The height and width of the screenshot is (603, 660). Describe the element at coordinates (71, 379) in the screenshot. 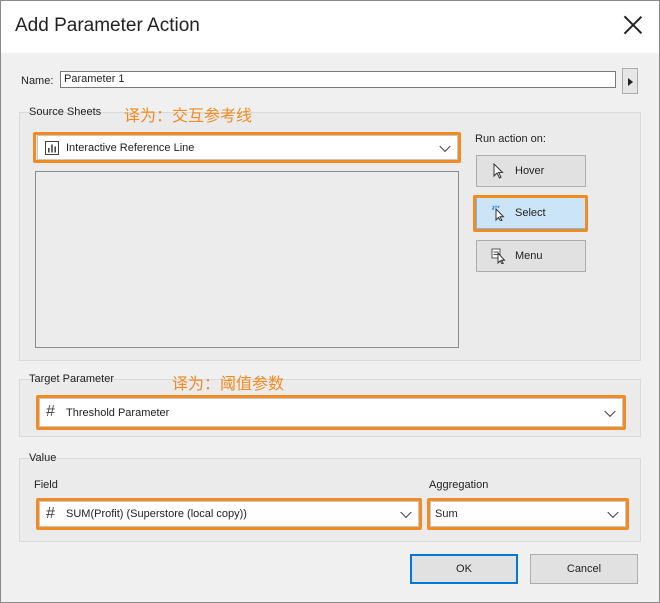

I see `target-parameter-label: Target Parameter` at that location.